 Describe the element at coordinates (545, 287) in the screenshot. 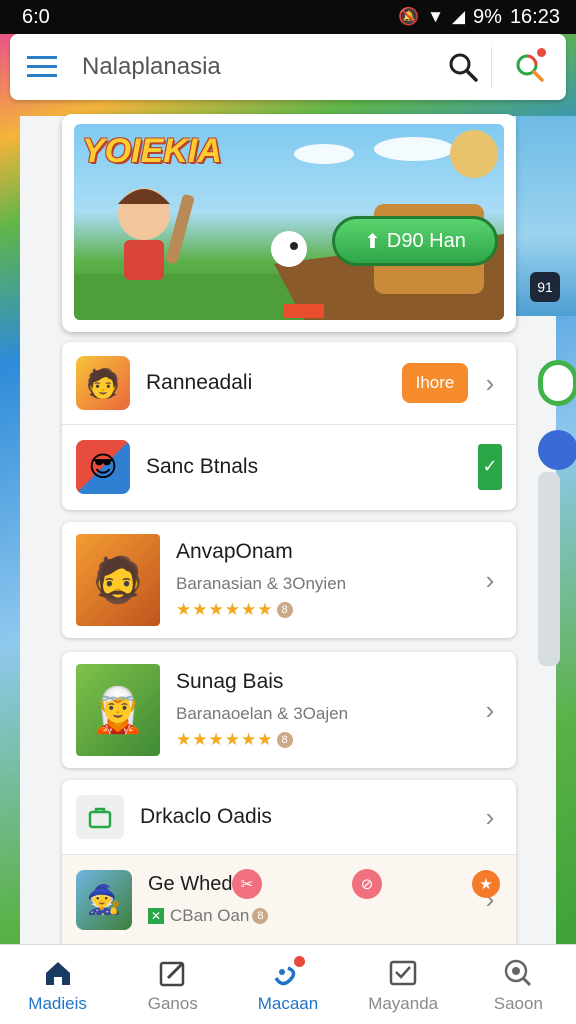

I see `peek-badge: 91` at that location.